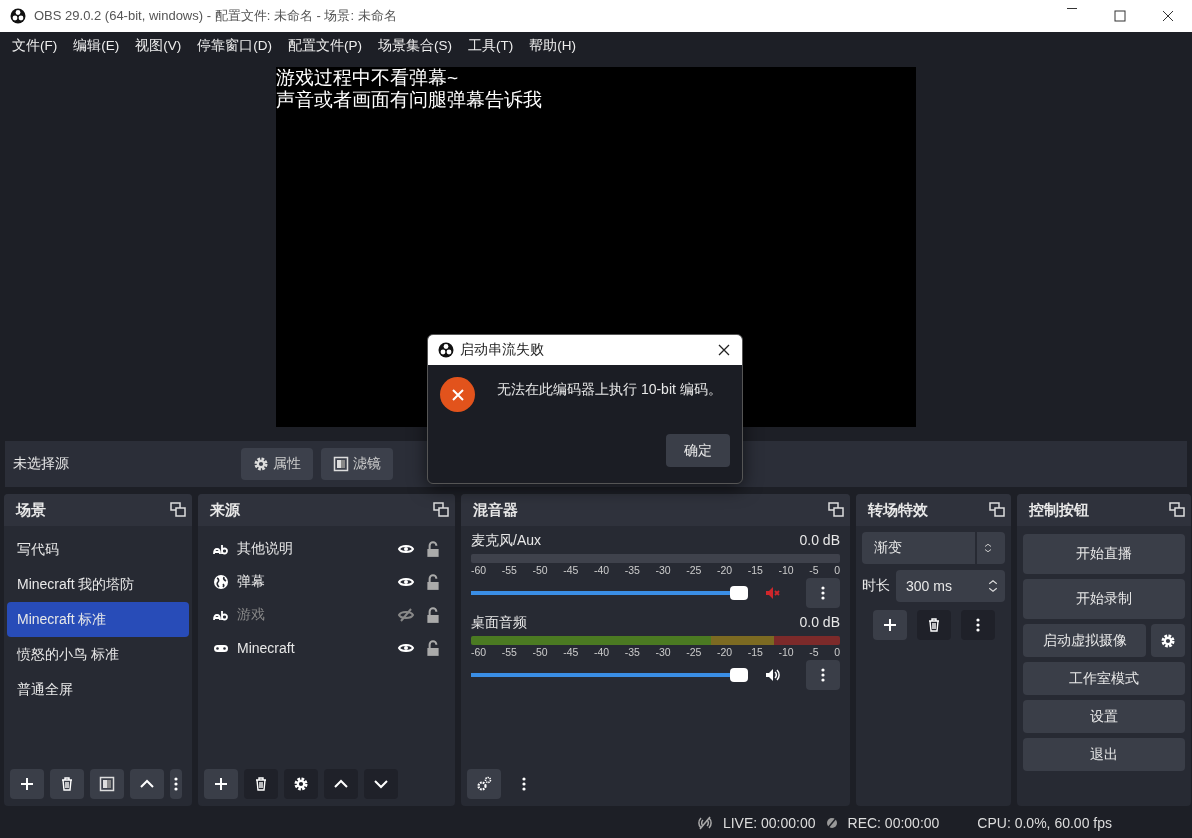 The image size is (1192, 838). I want to click on source-item: 游戏, so click(312, 614).